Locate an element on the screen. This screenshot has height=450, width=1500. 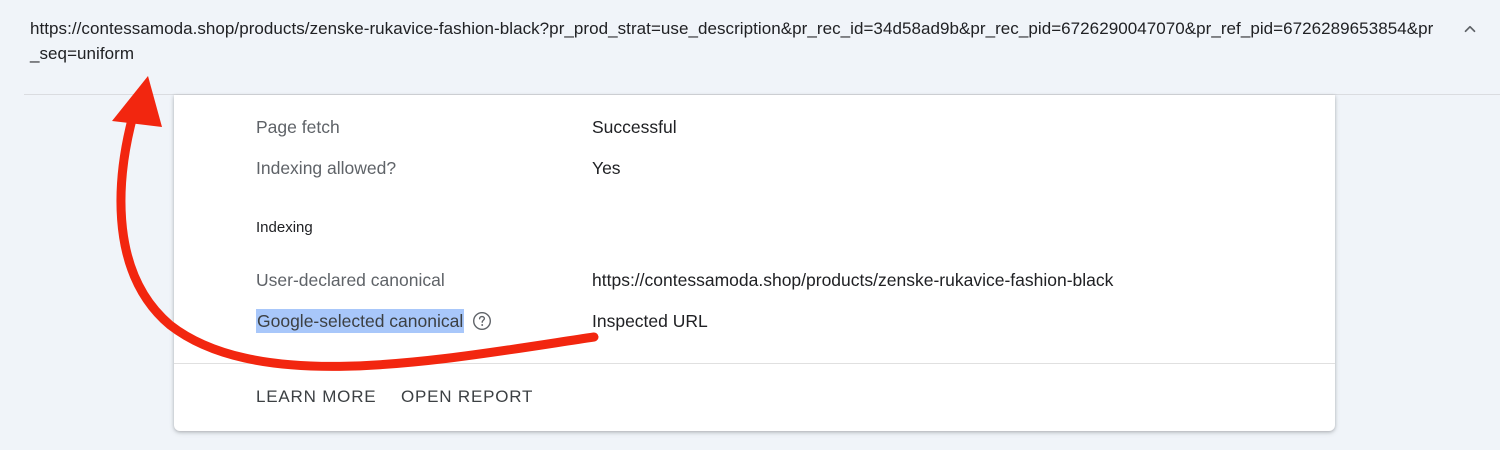
open-report-button: OPEN REPORT is located at coordinates (467, 397).